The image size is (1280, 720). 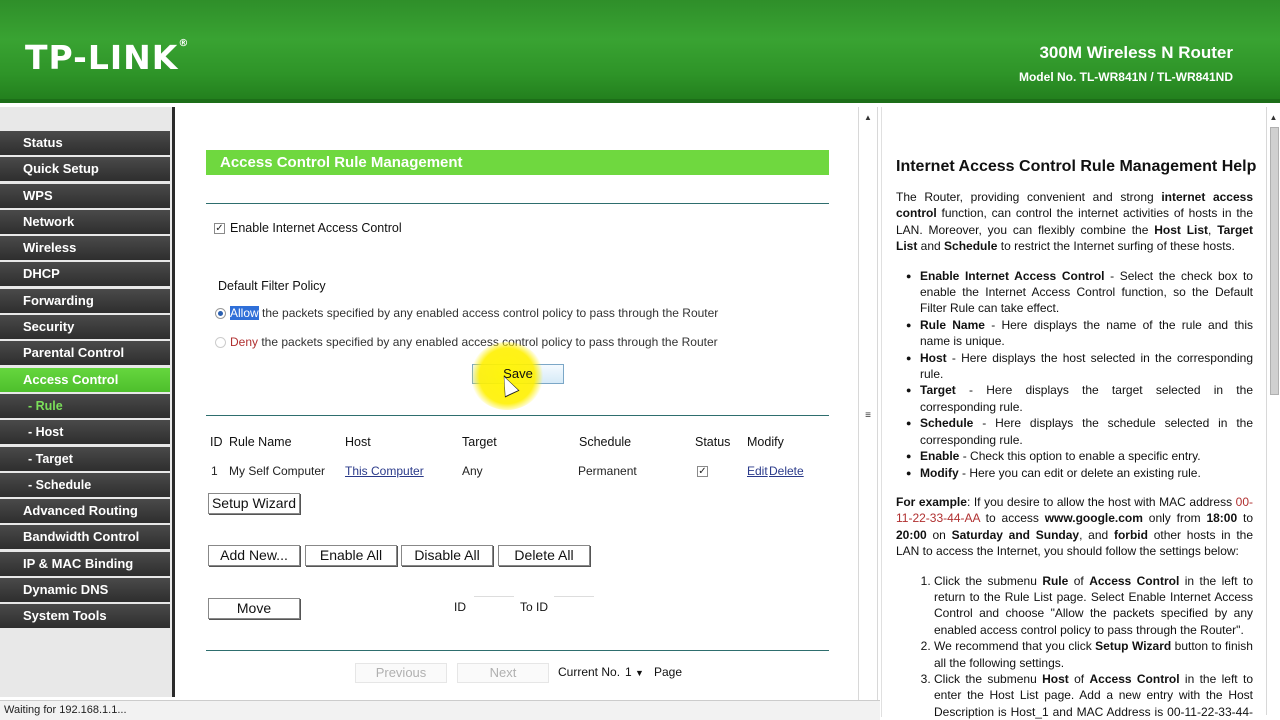 I want to click on col-header-target: Target, so click(x=479, y=442).